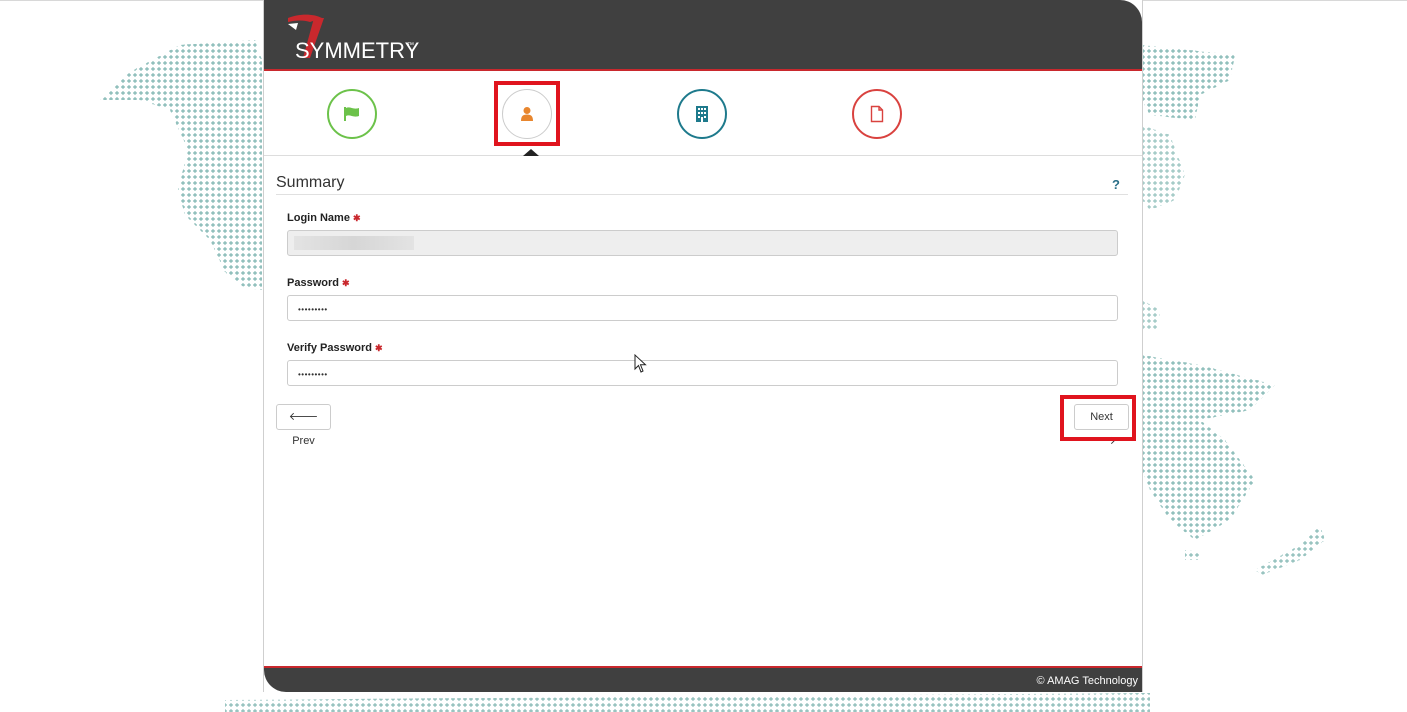 The width and height of the screenshot is (1407, 712). What do you see at coordinates (410, 45) in the screenshot?
I see `logo-trademark: ™` at bounding box center [410, 45].